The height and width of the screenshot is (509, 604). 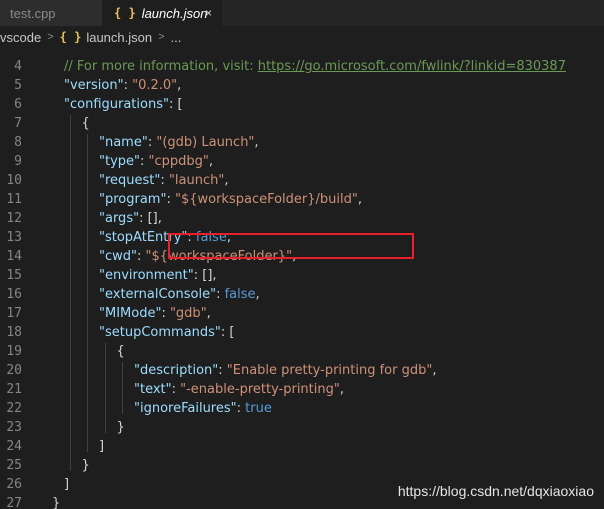 I want to click on line-number: 25, so click(x=14, y=465).